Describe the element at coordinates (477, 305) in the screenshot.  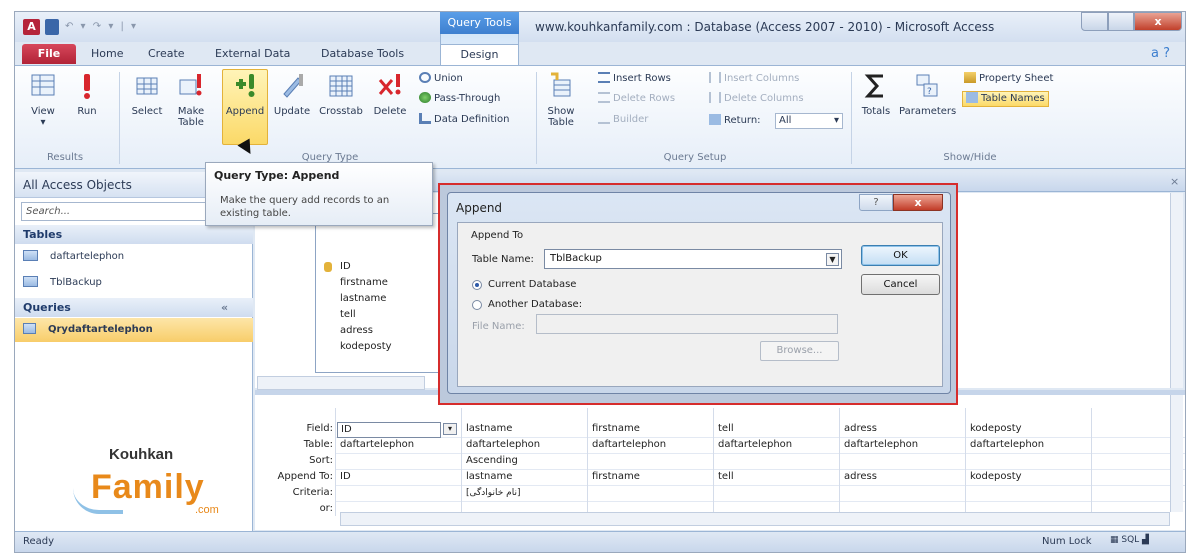
I see `another-database-radio` at that location.